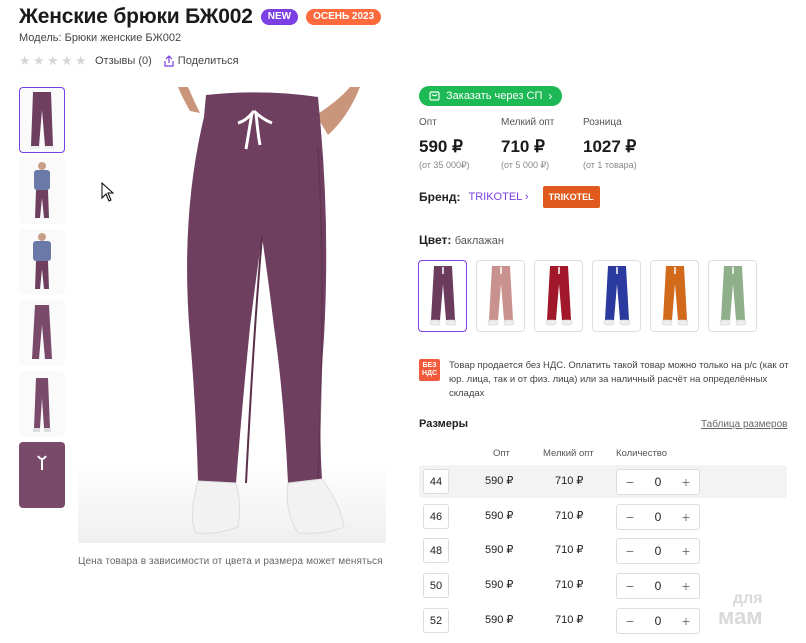 The width and height of the screenshot is (806, 643). What do you see at coordinates (444, 165) in the screenshot?
I see `price-condition: (от 35 000₽)` at bounding box center [444, 165].